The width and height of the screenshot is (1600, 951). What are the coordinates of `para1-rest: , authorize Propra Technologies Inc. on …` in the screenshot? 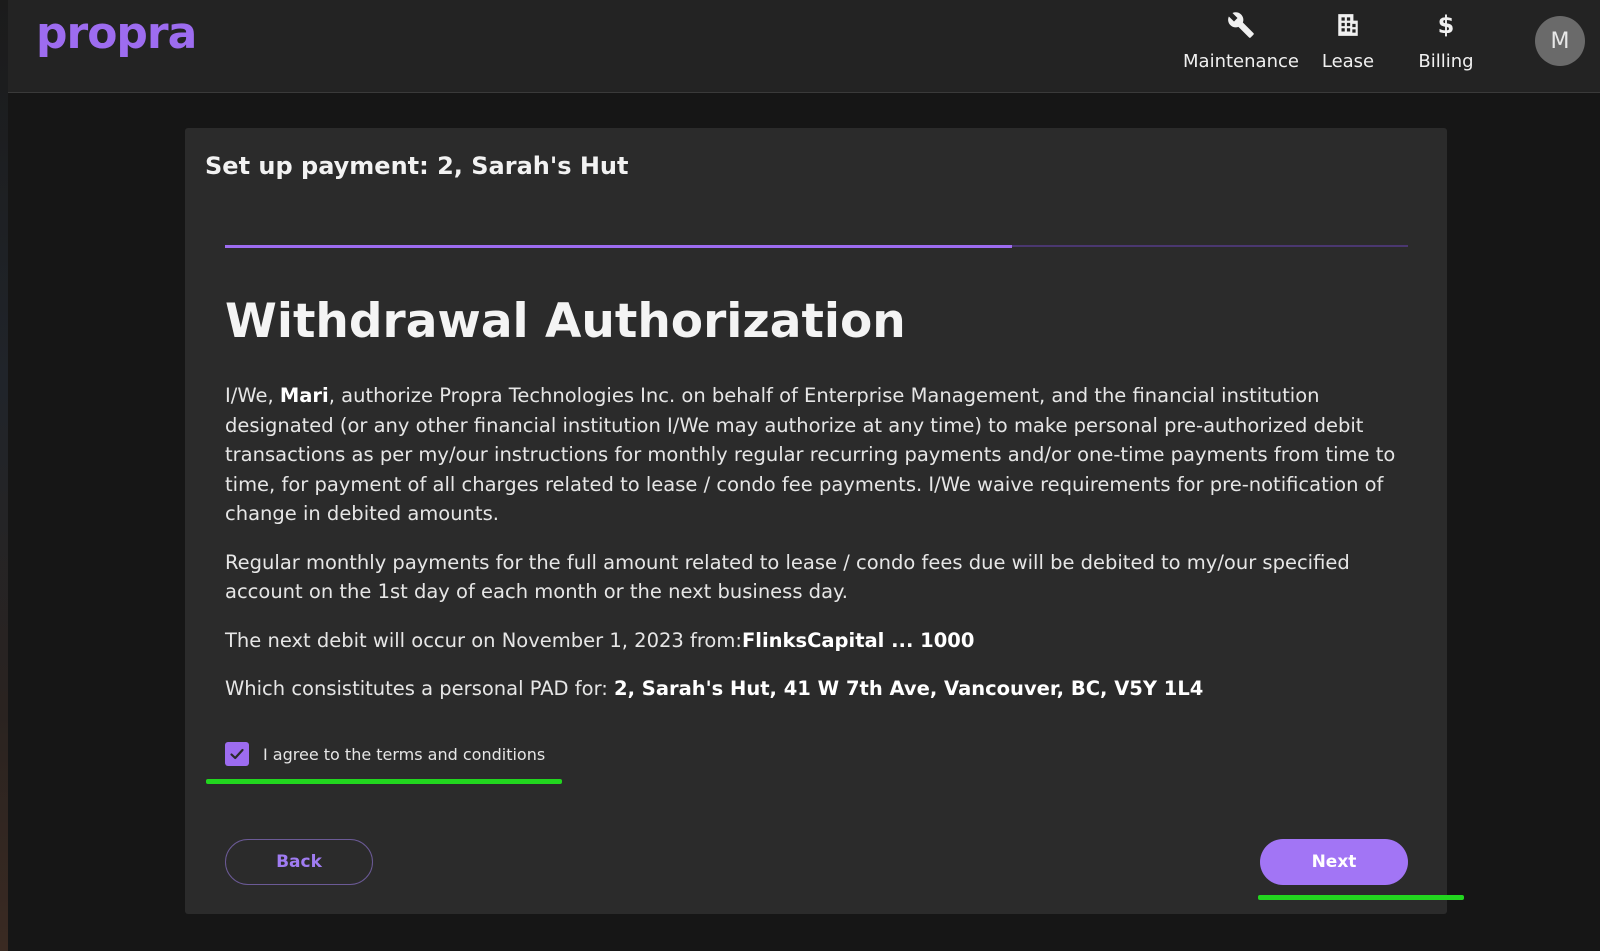 It's located at (810, 454).